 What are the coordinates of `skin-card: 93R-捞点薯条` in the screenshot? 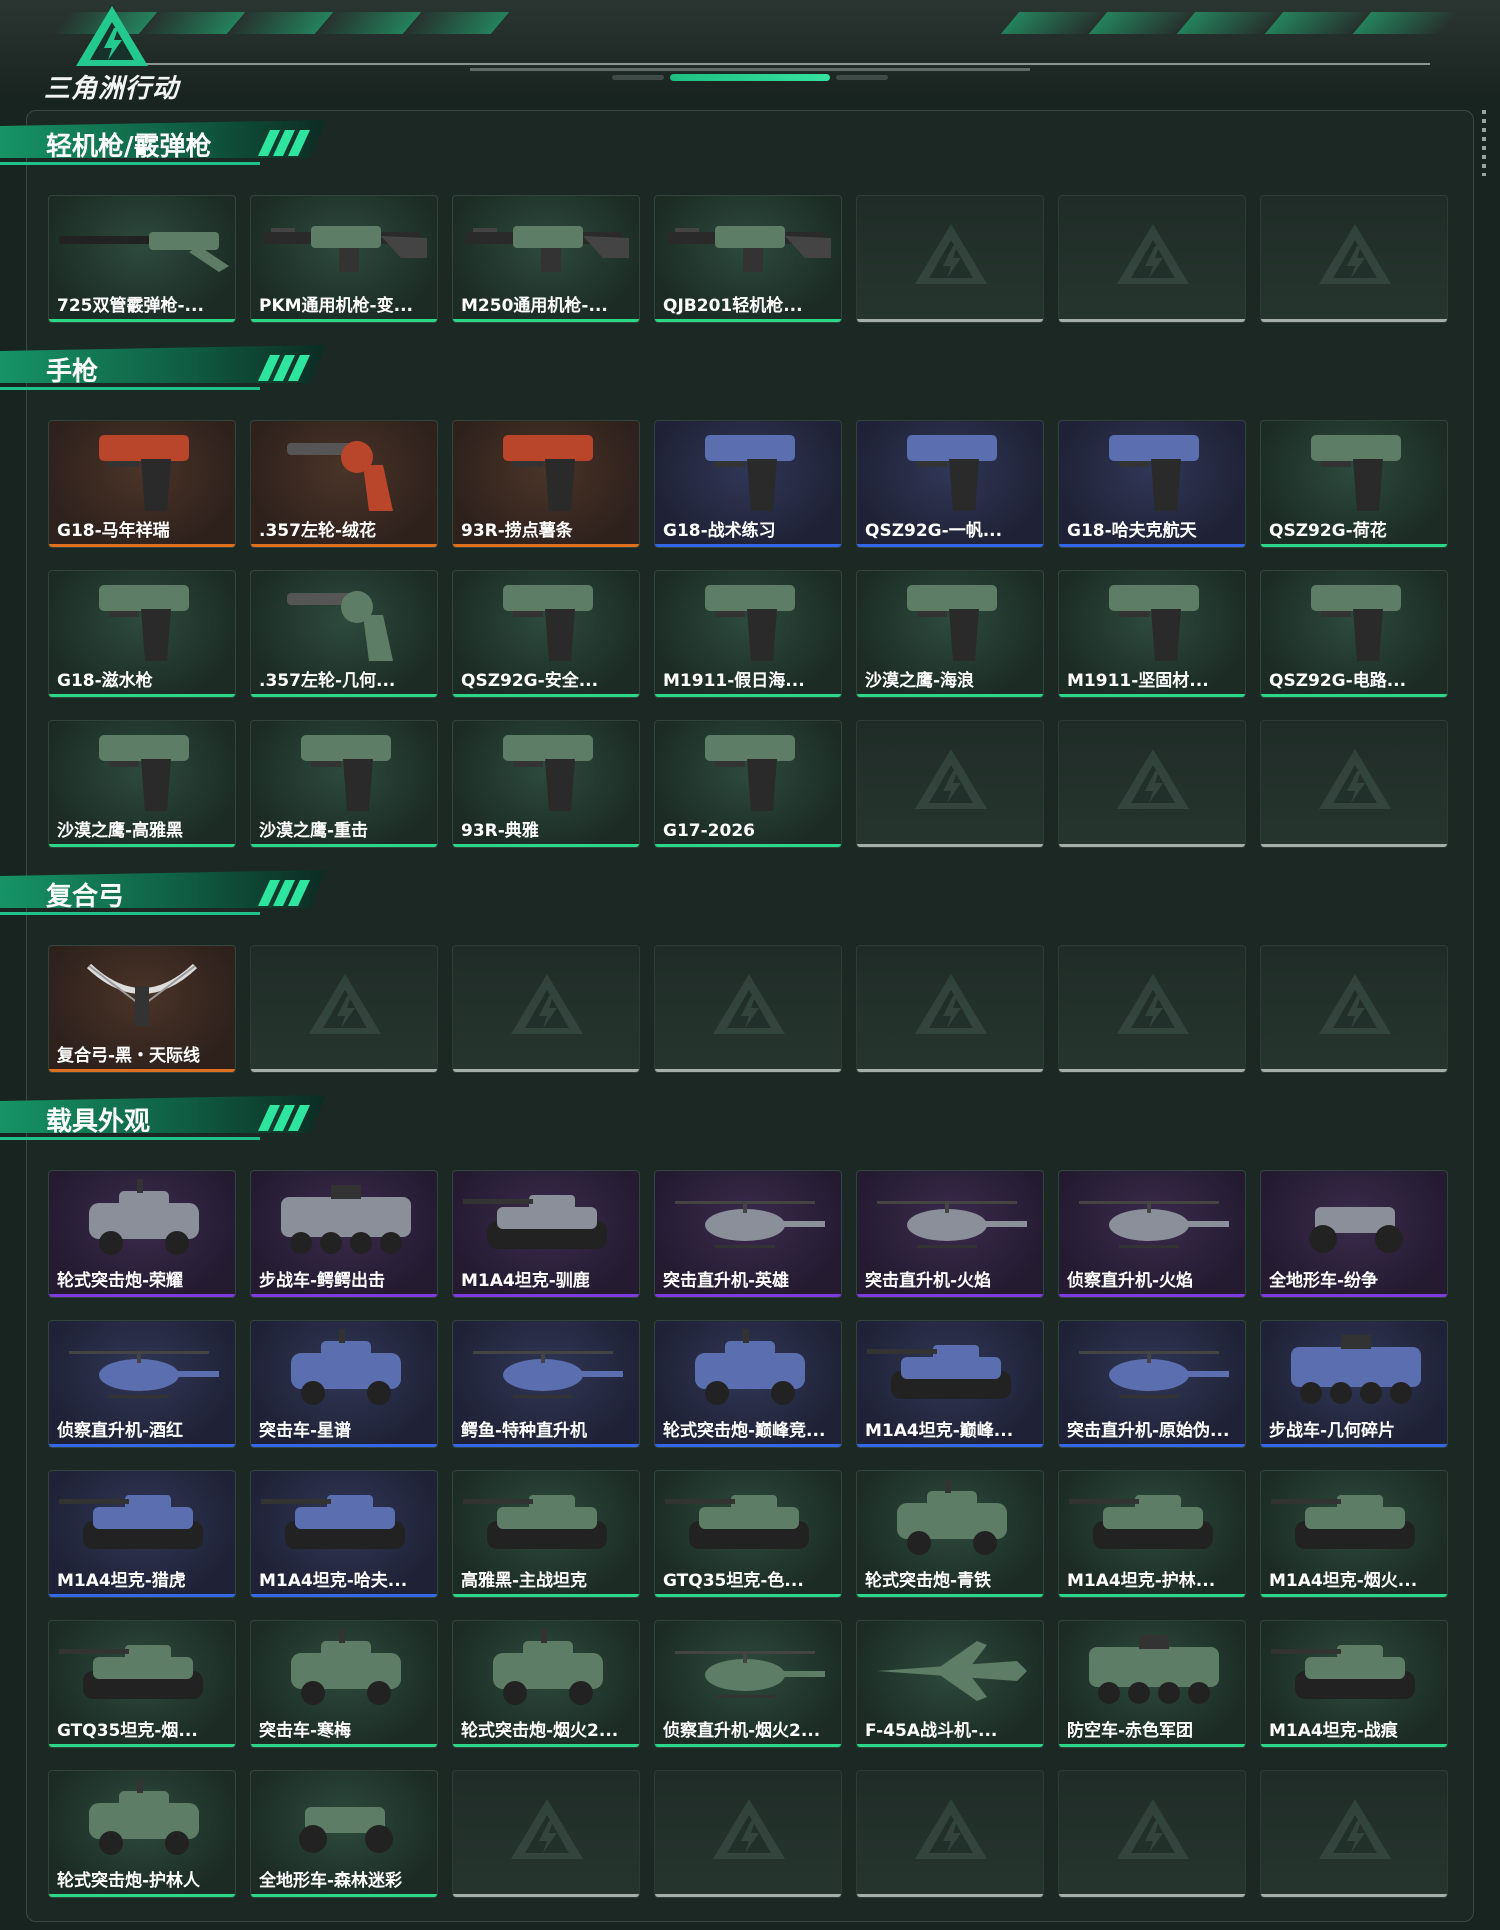 It's located at (546, 484).